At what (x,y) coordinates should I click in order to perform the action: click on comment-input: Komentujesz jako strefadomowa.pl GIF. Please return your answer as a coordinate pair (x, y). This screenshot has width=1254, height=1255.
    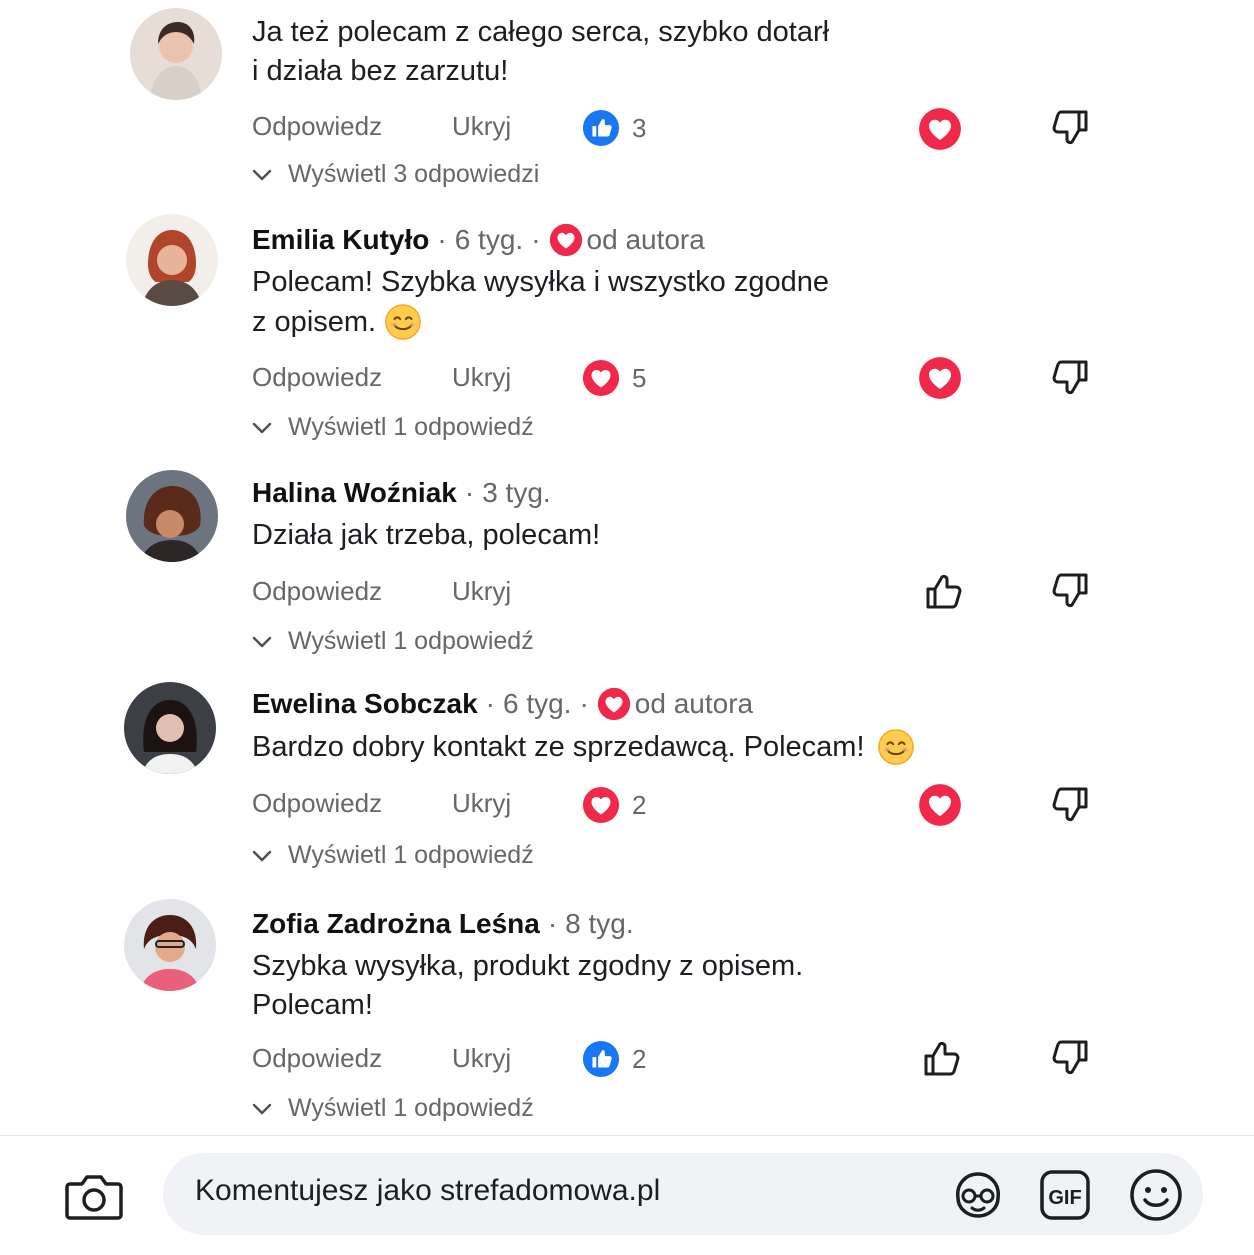
    Looking at the image, I should click on (683, 1194).